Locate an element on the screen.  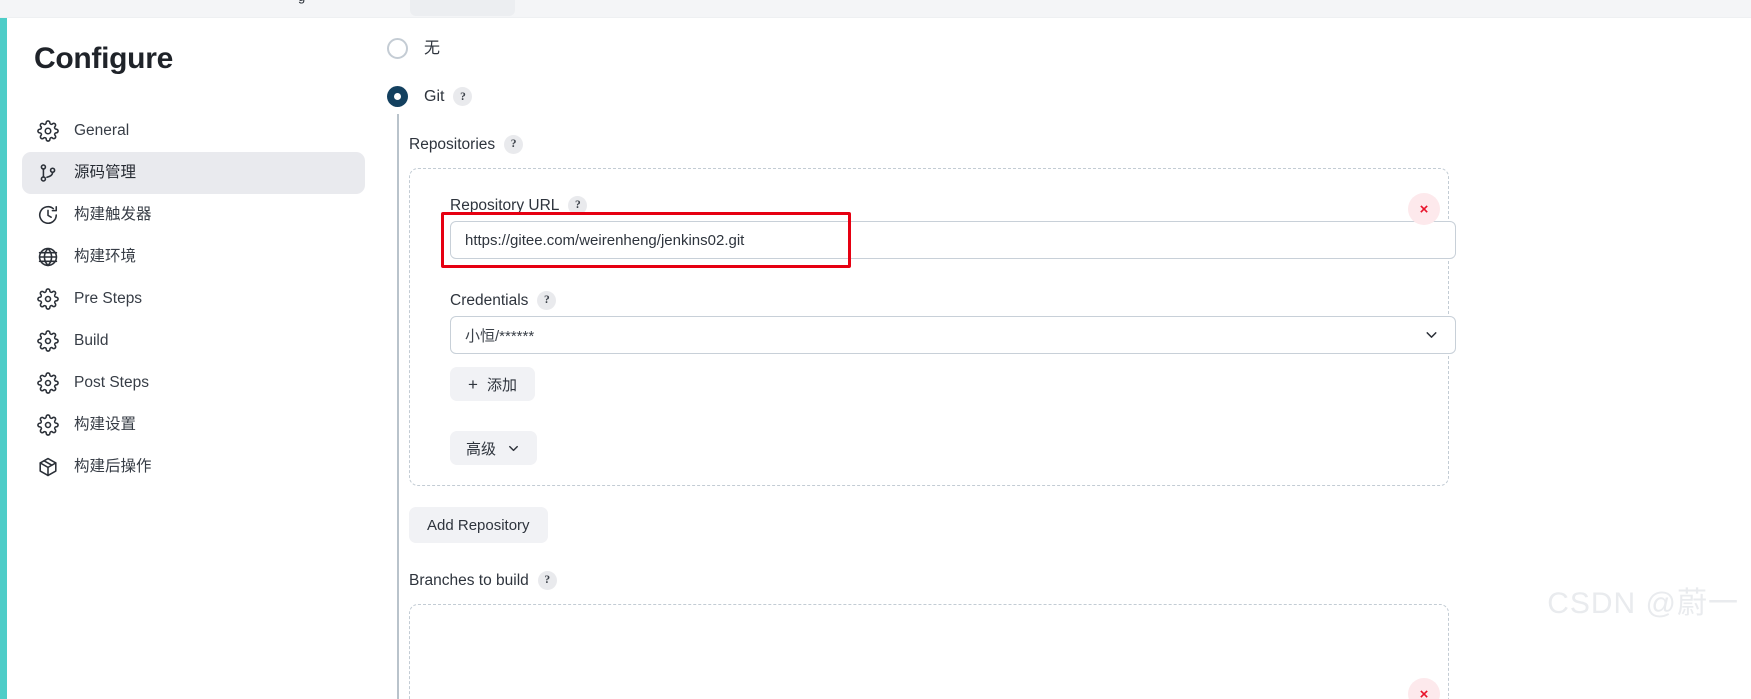
package-icon is located at coordinates (48, 467).